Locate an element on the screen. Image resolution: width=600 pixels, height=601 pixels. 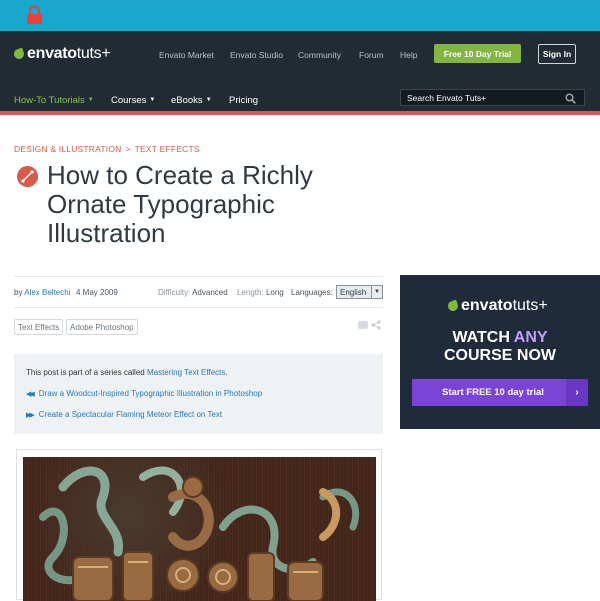
link-envato-market: Envato Market is located at coordinates (186, 55).